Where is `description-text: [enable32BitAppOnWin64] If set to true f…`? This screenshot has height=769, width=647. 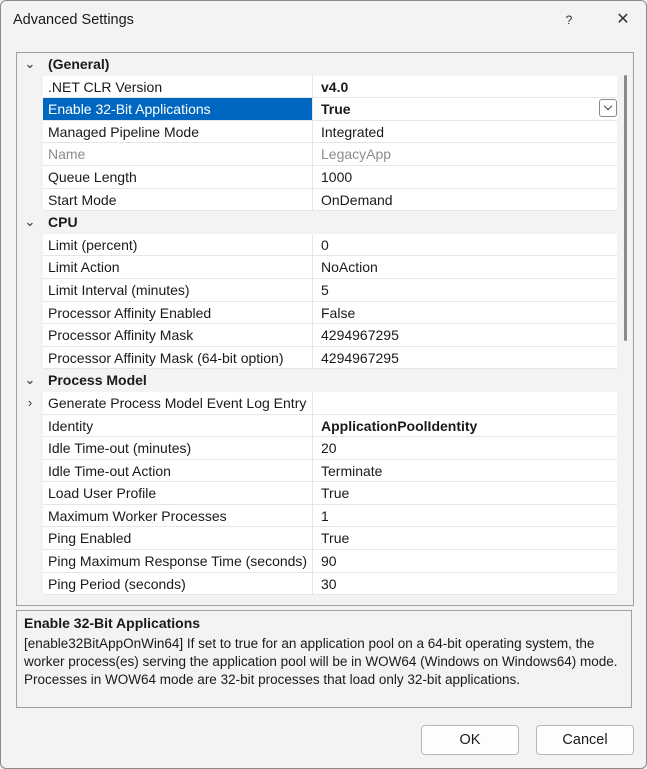
description-text: [enable32BitAppOnWin64] If set to true f… is located at coordinates (321, 661).